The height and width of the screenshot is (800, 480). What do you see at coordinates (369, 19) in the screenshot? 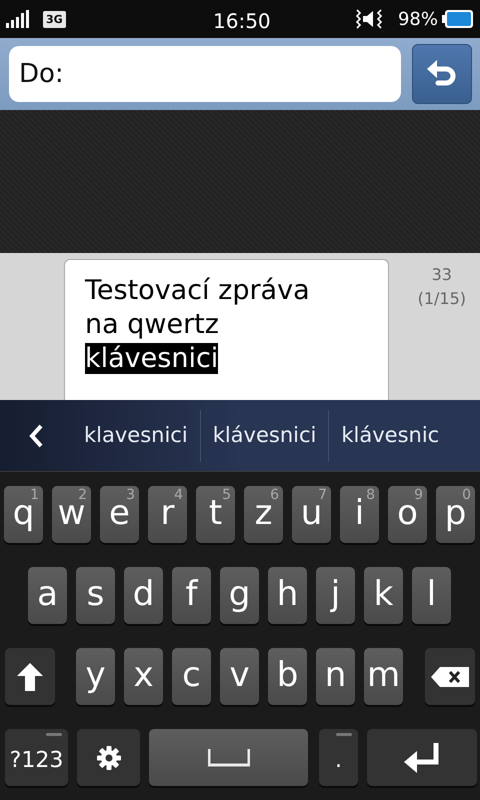
I see `vibrate-icon` at bounding box center [369, 19].